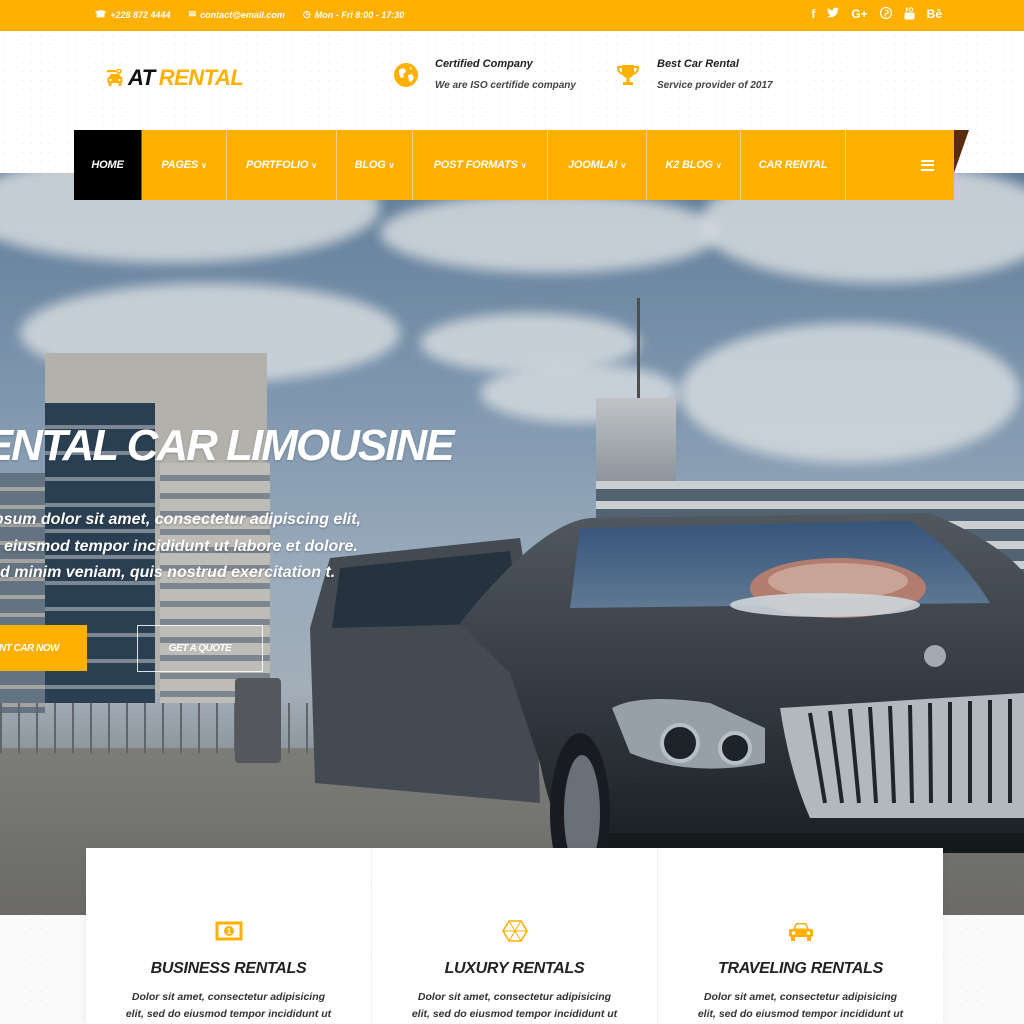 The image size is (1024, 1024). I want to click on nav-item-blog: BLOG ∨, so click(375, 165).